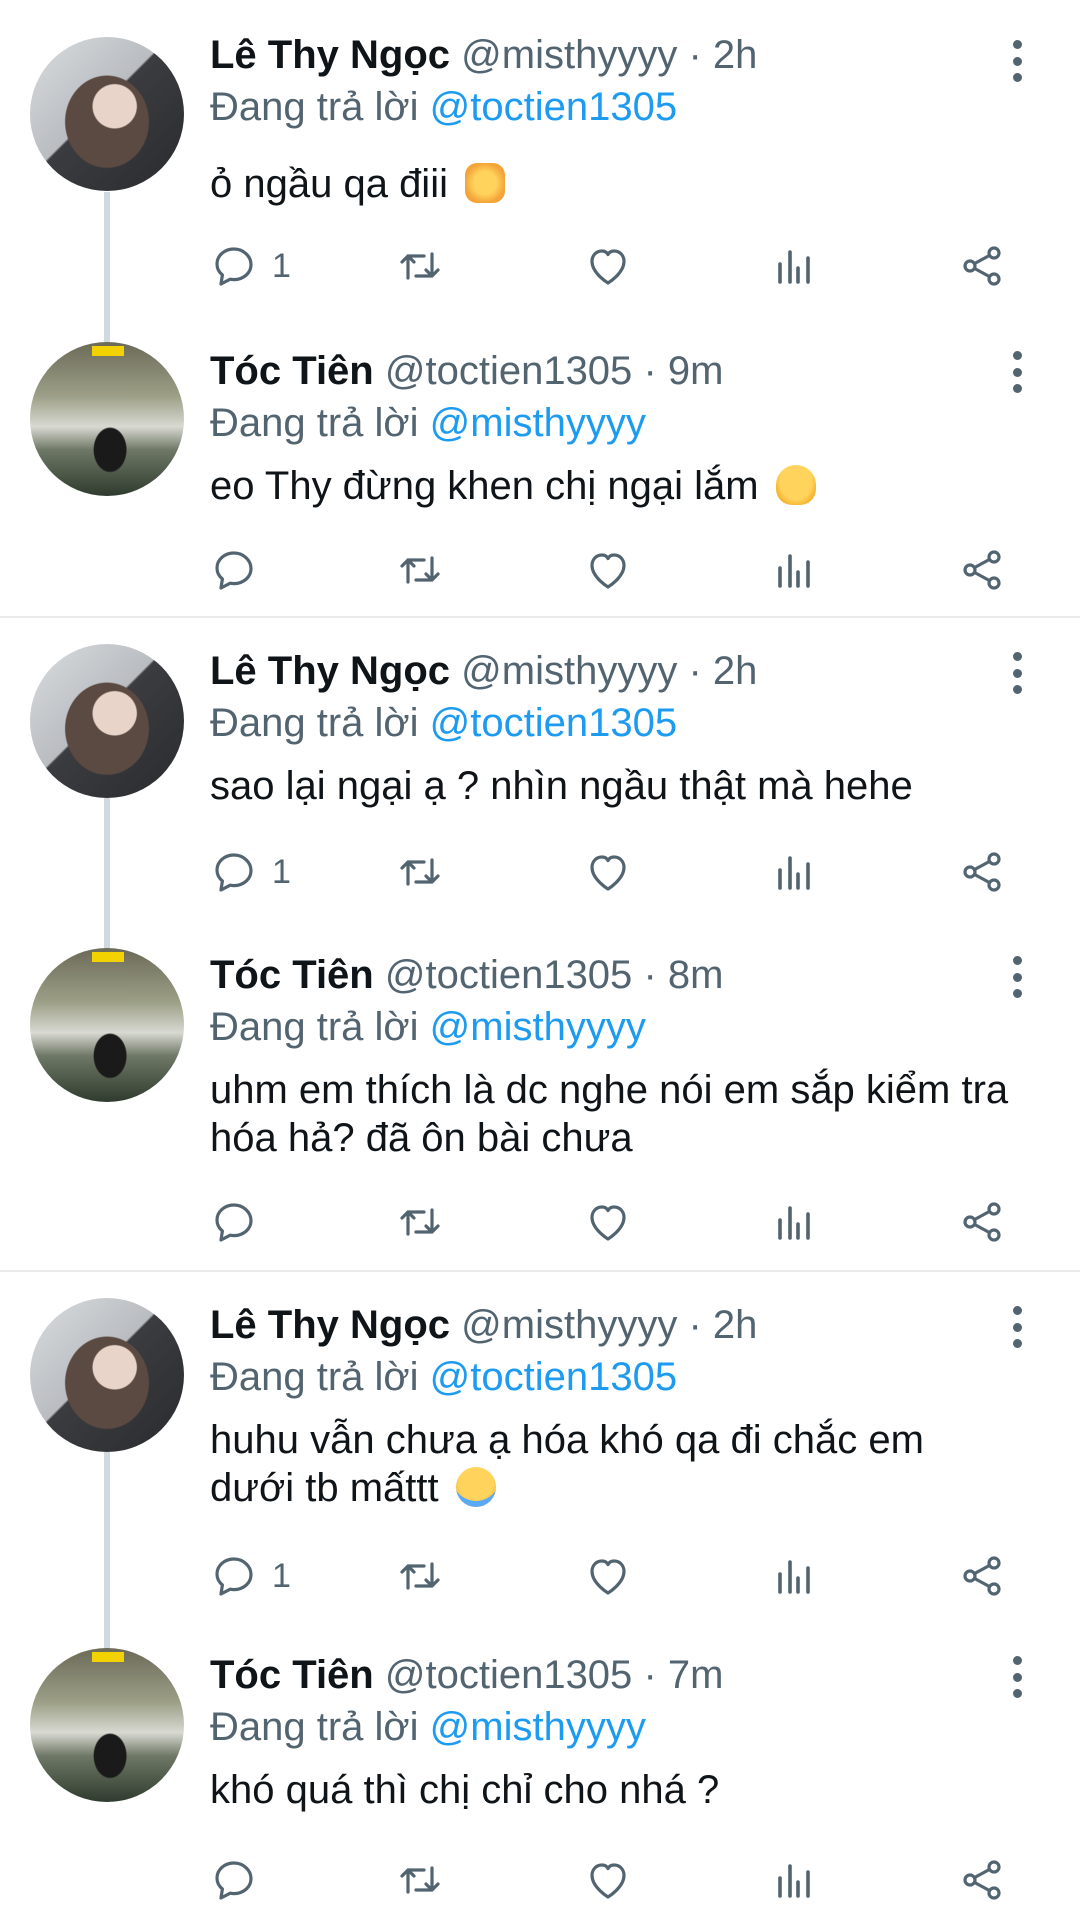 The height and width of the screenshot is (1920, 1080). I want to click on timestamp: 9m, so click(696, 371).